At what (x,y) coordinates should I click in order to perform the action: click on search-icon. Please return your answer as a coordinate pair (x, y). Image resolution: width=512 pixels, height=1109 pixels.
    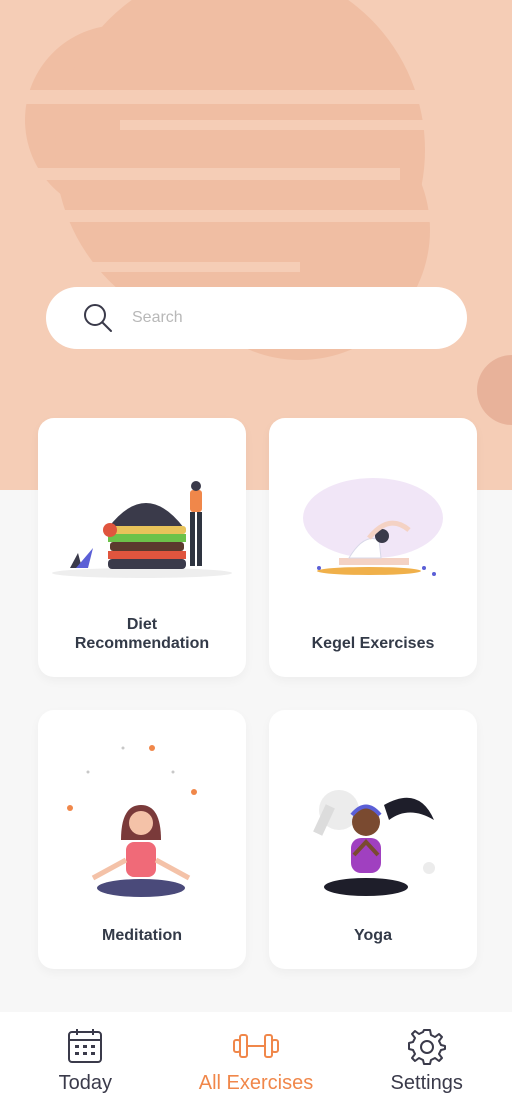
    Looking at the image, I should click on (98, 318).